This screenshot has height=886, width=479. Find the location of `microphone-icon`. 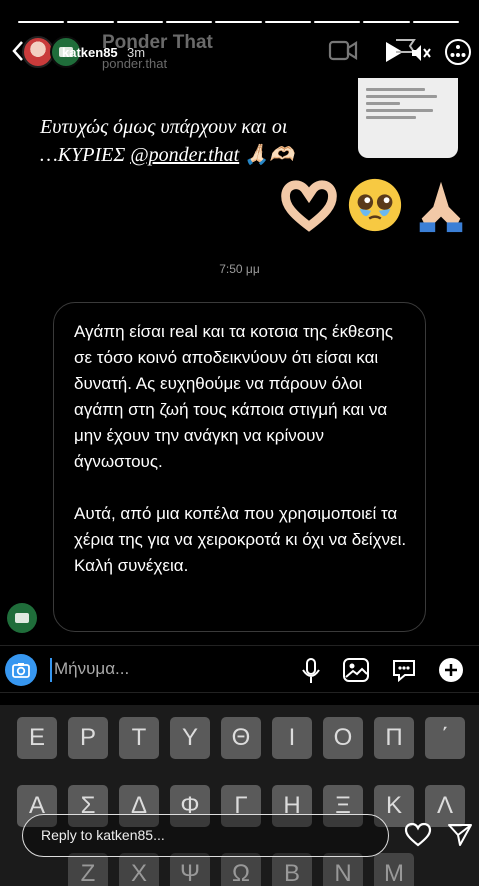

microphone-icon is located at coordinates (311, 671).